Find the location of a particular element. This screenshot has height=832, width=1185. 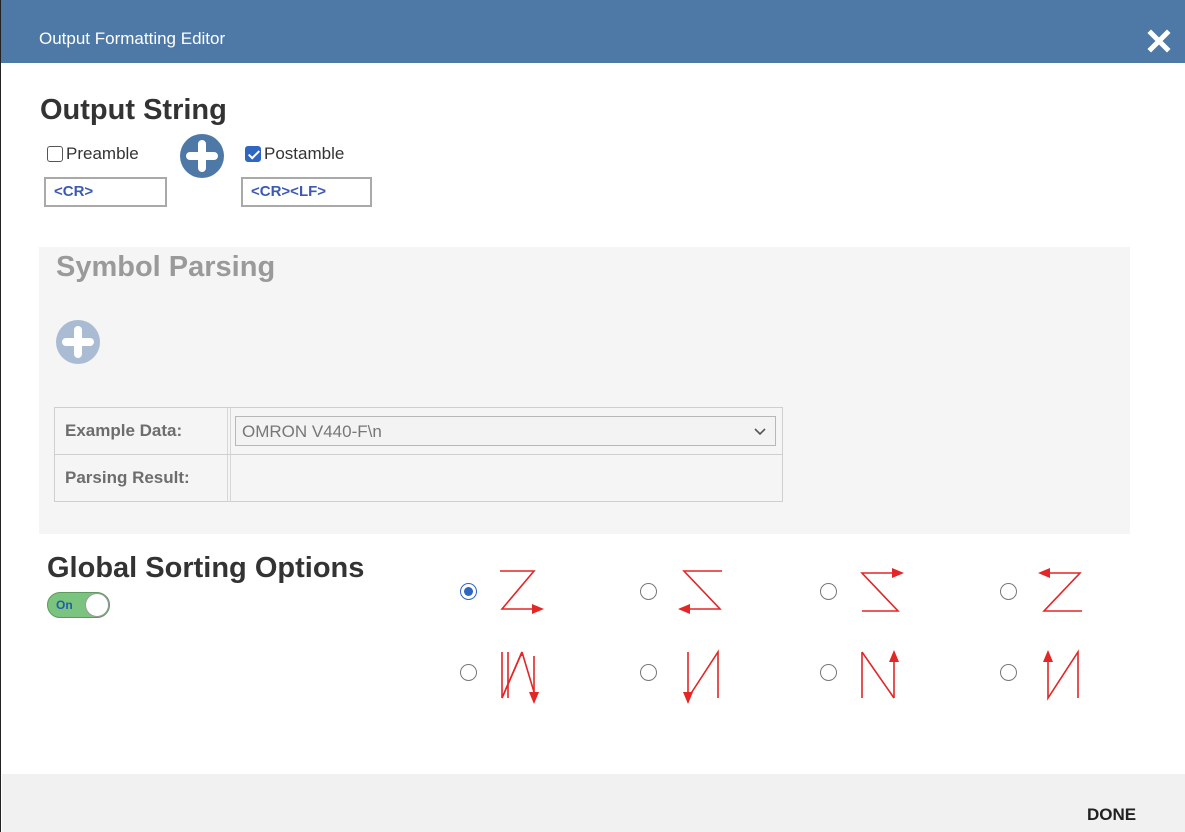

postamble-checkbox-row: Postamble is located at coordinates (294, 154).